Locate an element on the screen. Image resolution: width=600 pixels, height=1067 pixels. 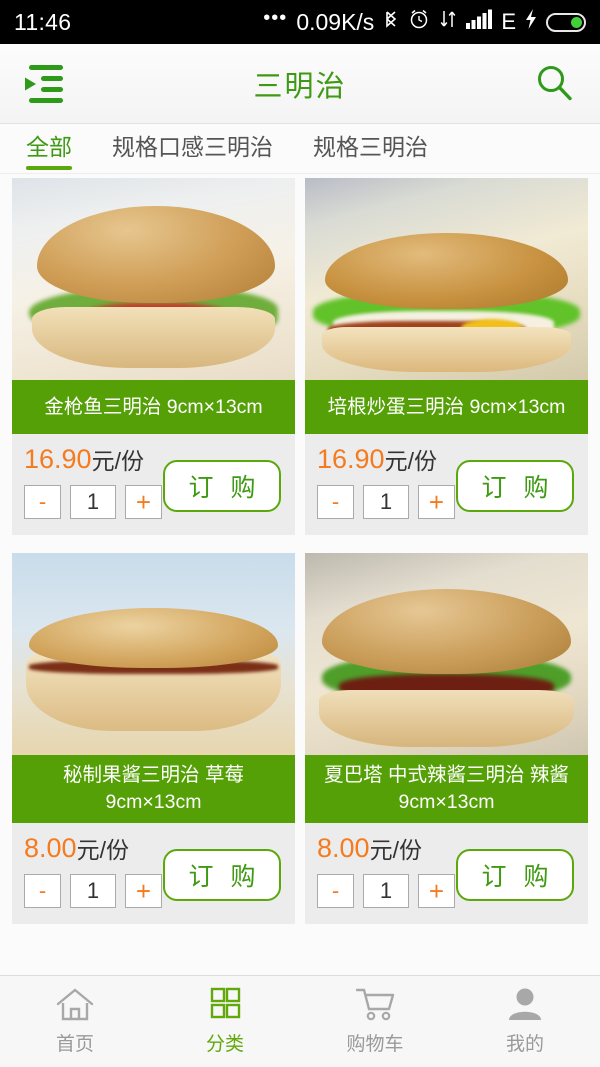
menu-collapse-icon is located at coordinates (44, 83).